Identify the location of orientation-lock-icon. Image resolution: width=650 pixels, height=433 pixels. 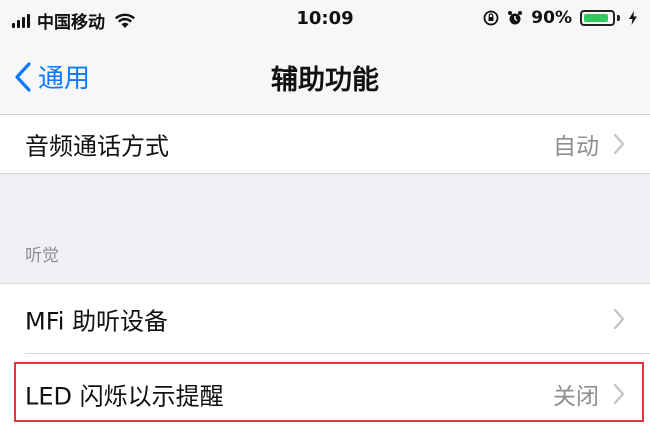
(491, 18).